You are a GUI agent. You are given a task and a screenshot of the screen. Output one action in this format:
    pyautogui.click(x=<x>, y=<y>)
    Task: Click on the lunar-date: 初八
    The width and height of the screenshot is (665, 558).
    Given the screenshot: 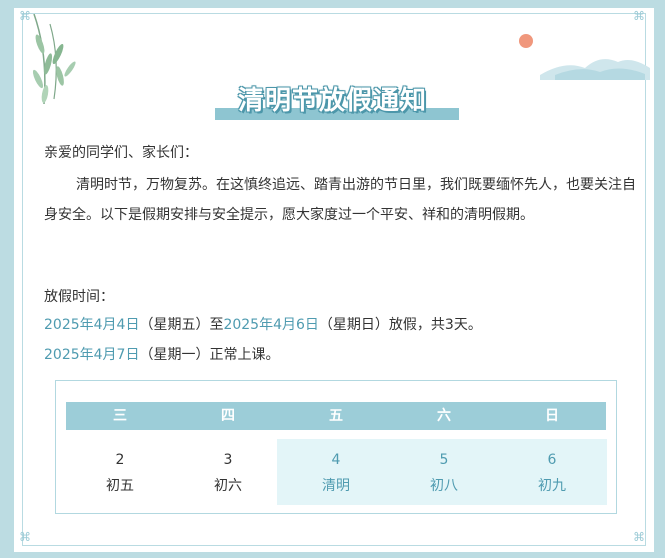 What is the action you would take?
    pyautogui.click(x=444, y=486)
    